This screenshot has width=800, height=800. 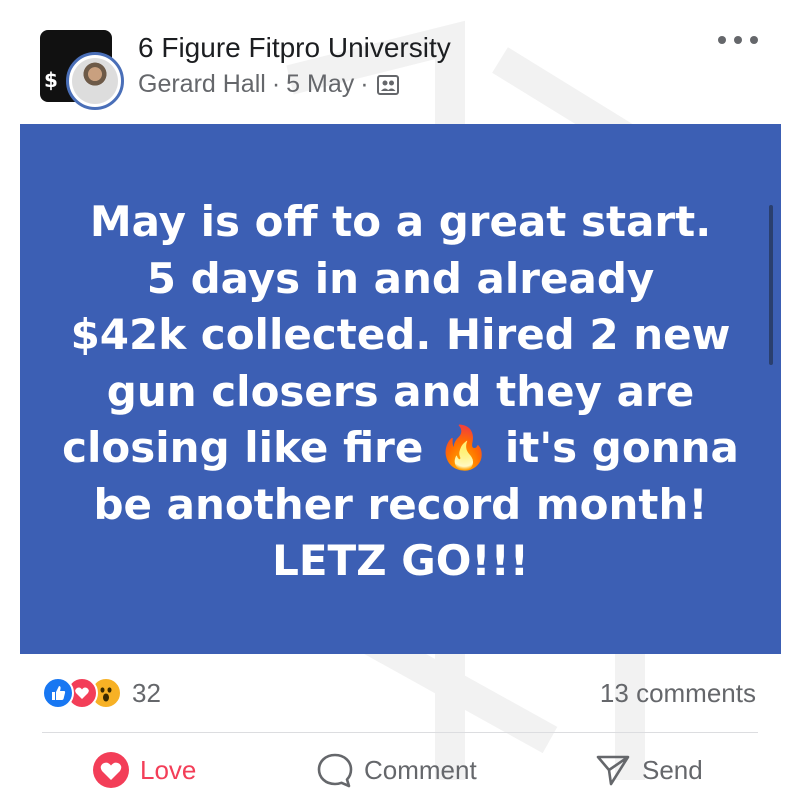 What do you see at coordinates (320, 84) in the screenshot?
I see `post-date: 5 May` at bounding box center [320, 84].